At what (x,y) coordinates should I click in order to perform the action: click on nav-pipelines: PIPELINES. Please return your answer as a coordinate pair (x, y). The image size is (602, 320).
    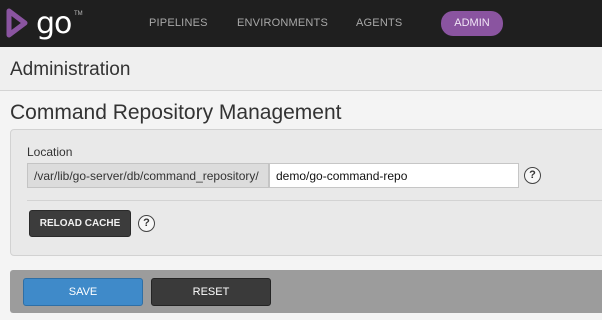
    Looking at the image, I should click on (178, 23).